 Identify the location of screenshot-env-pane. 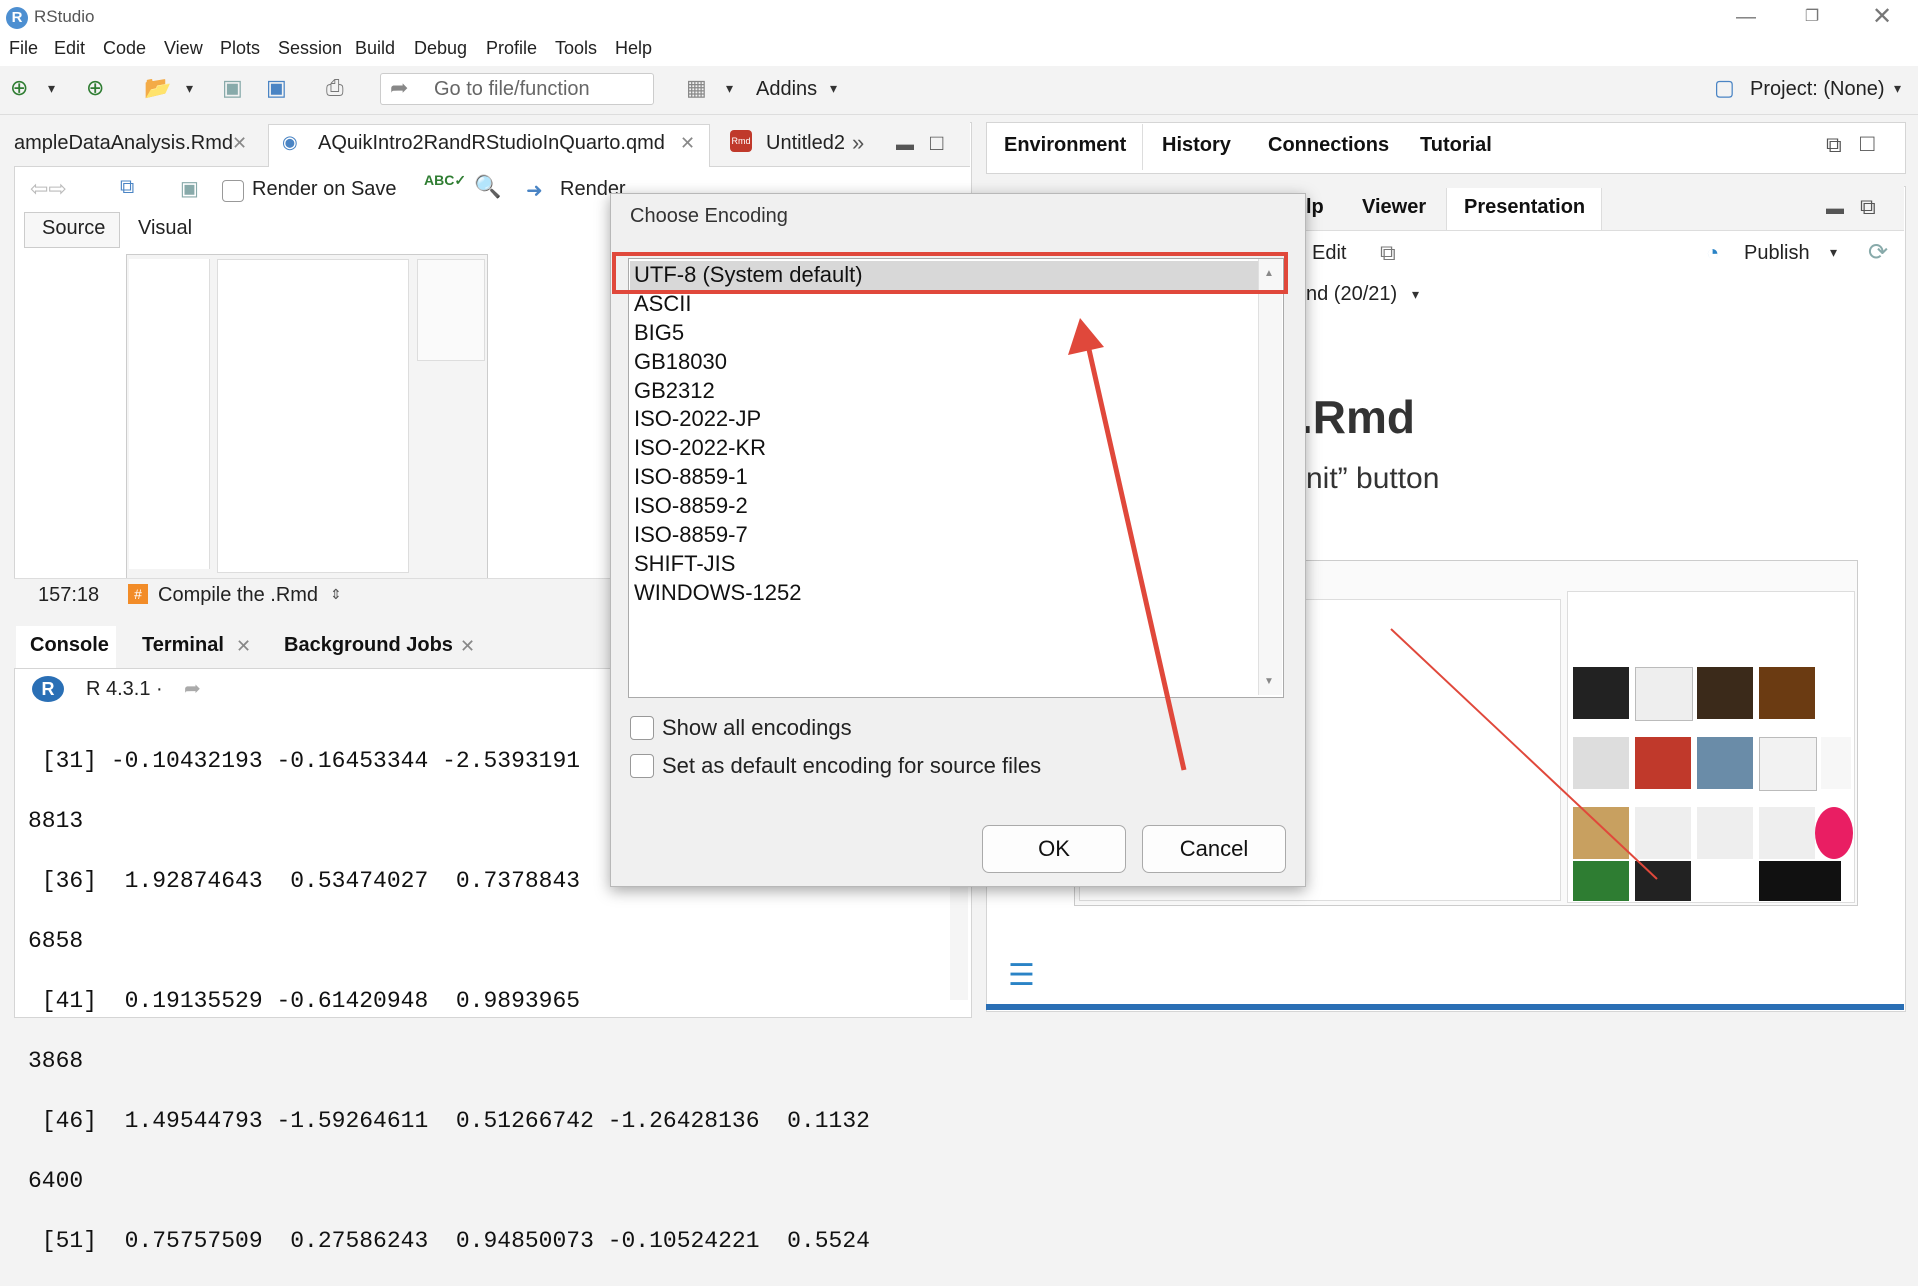
(451, 310).